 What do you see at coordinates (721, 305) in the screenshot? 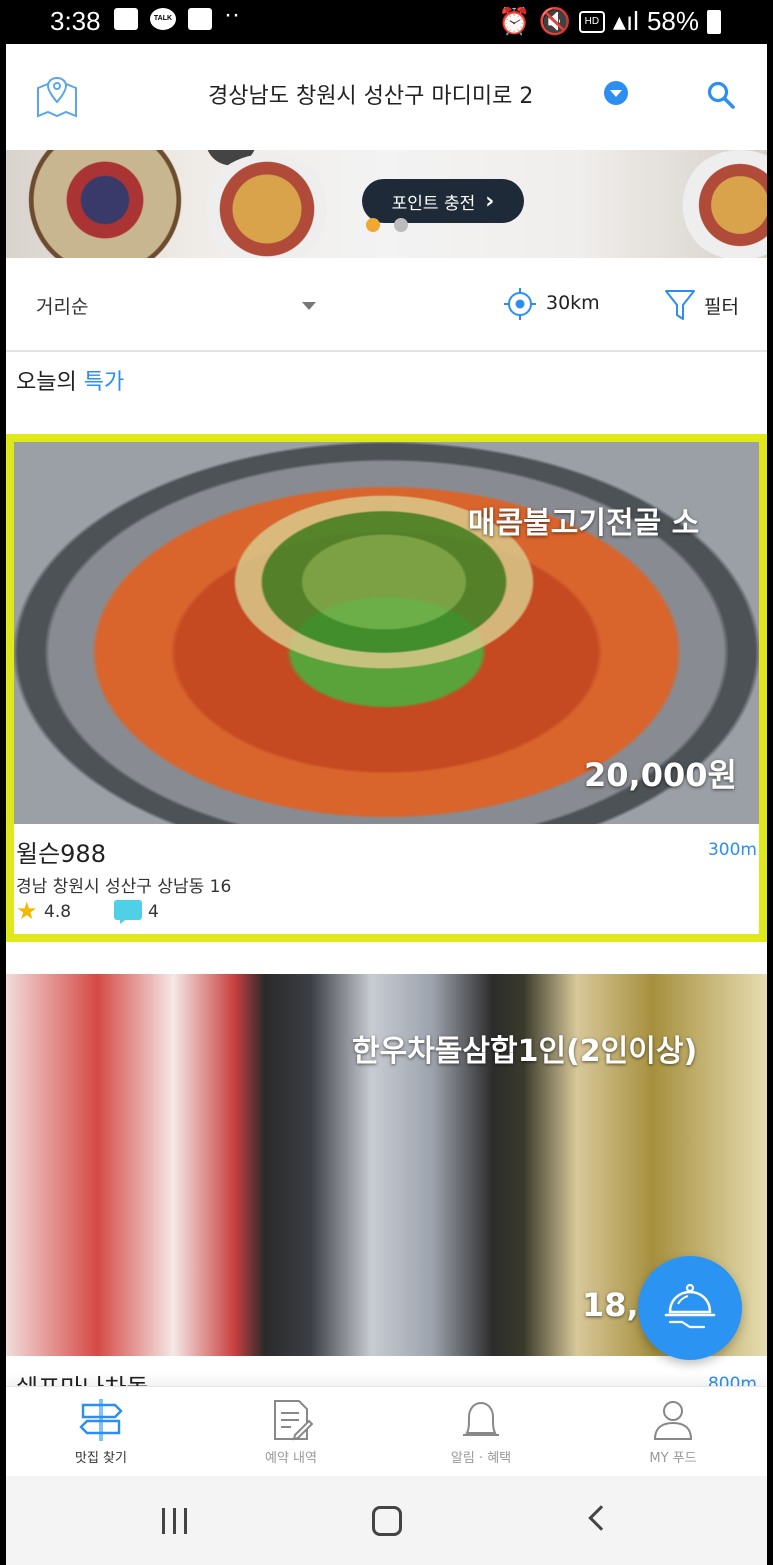
I see `filter-button: 필터` at bounding box center [721, 305].